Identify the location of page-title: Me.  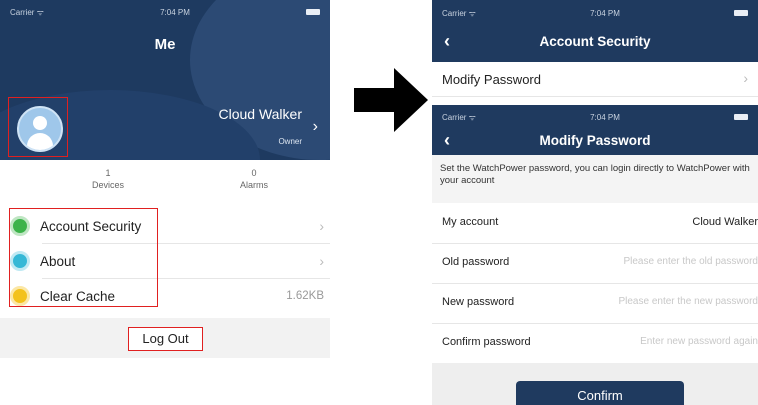
(165, 44).